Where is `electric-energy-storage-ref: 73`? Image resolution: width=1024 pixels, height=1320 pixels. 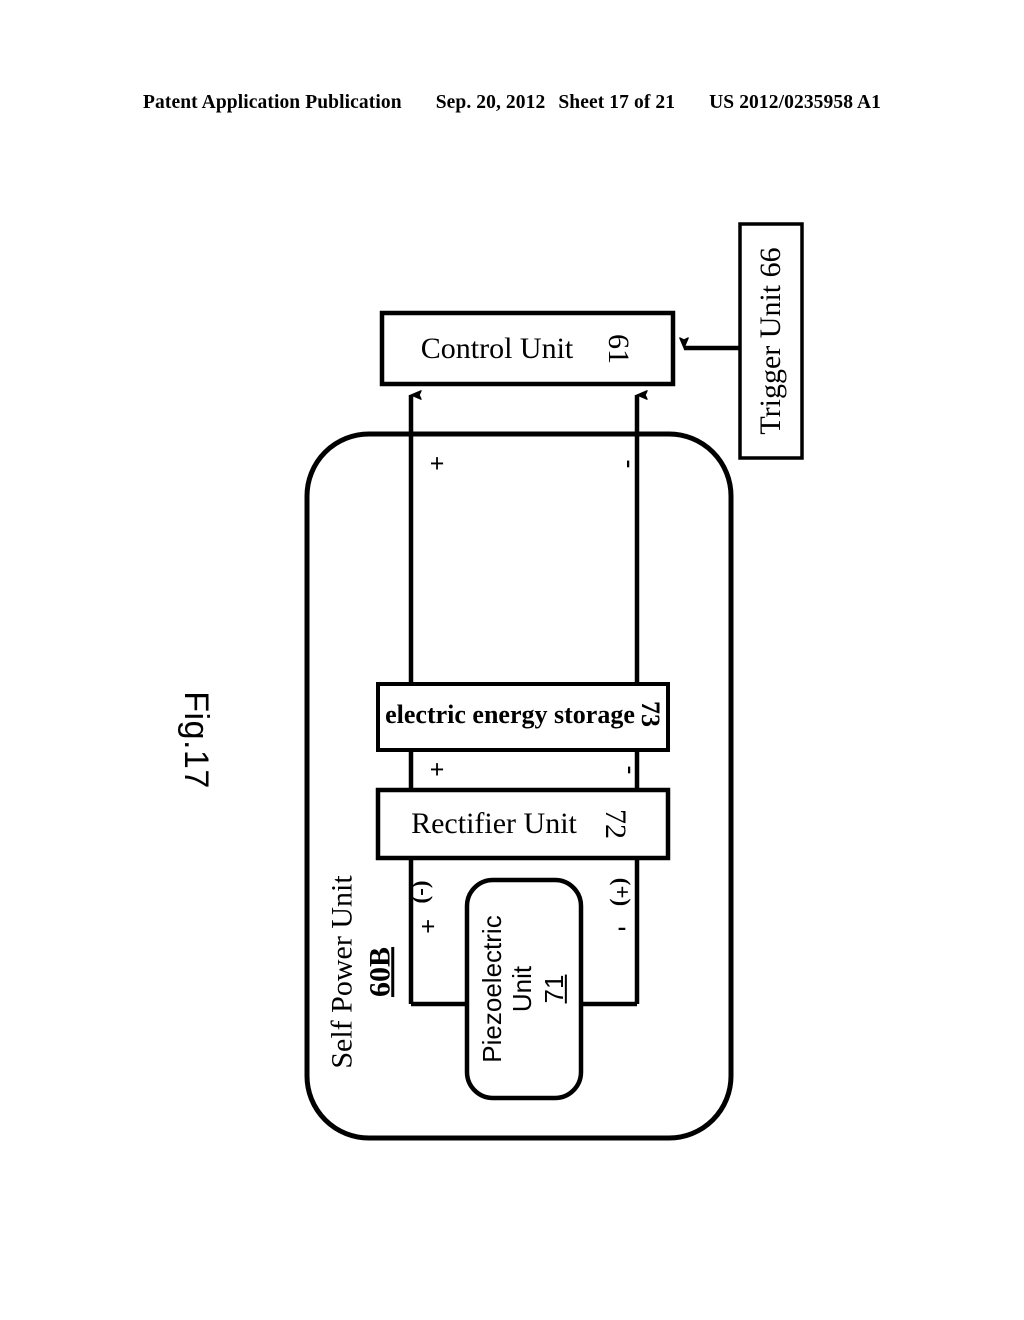
electric-energy-storage-ref: 73 is located at coordinates (650, 714).